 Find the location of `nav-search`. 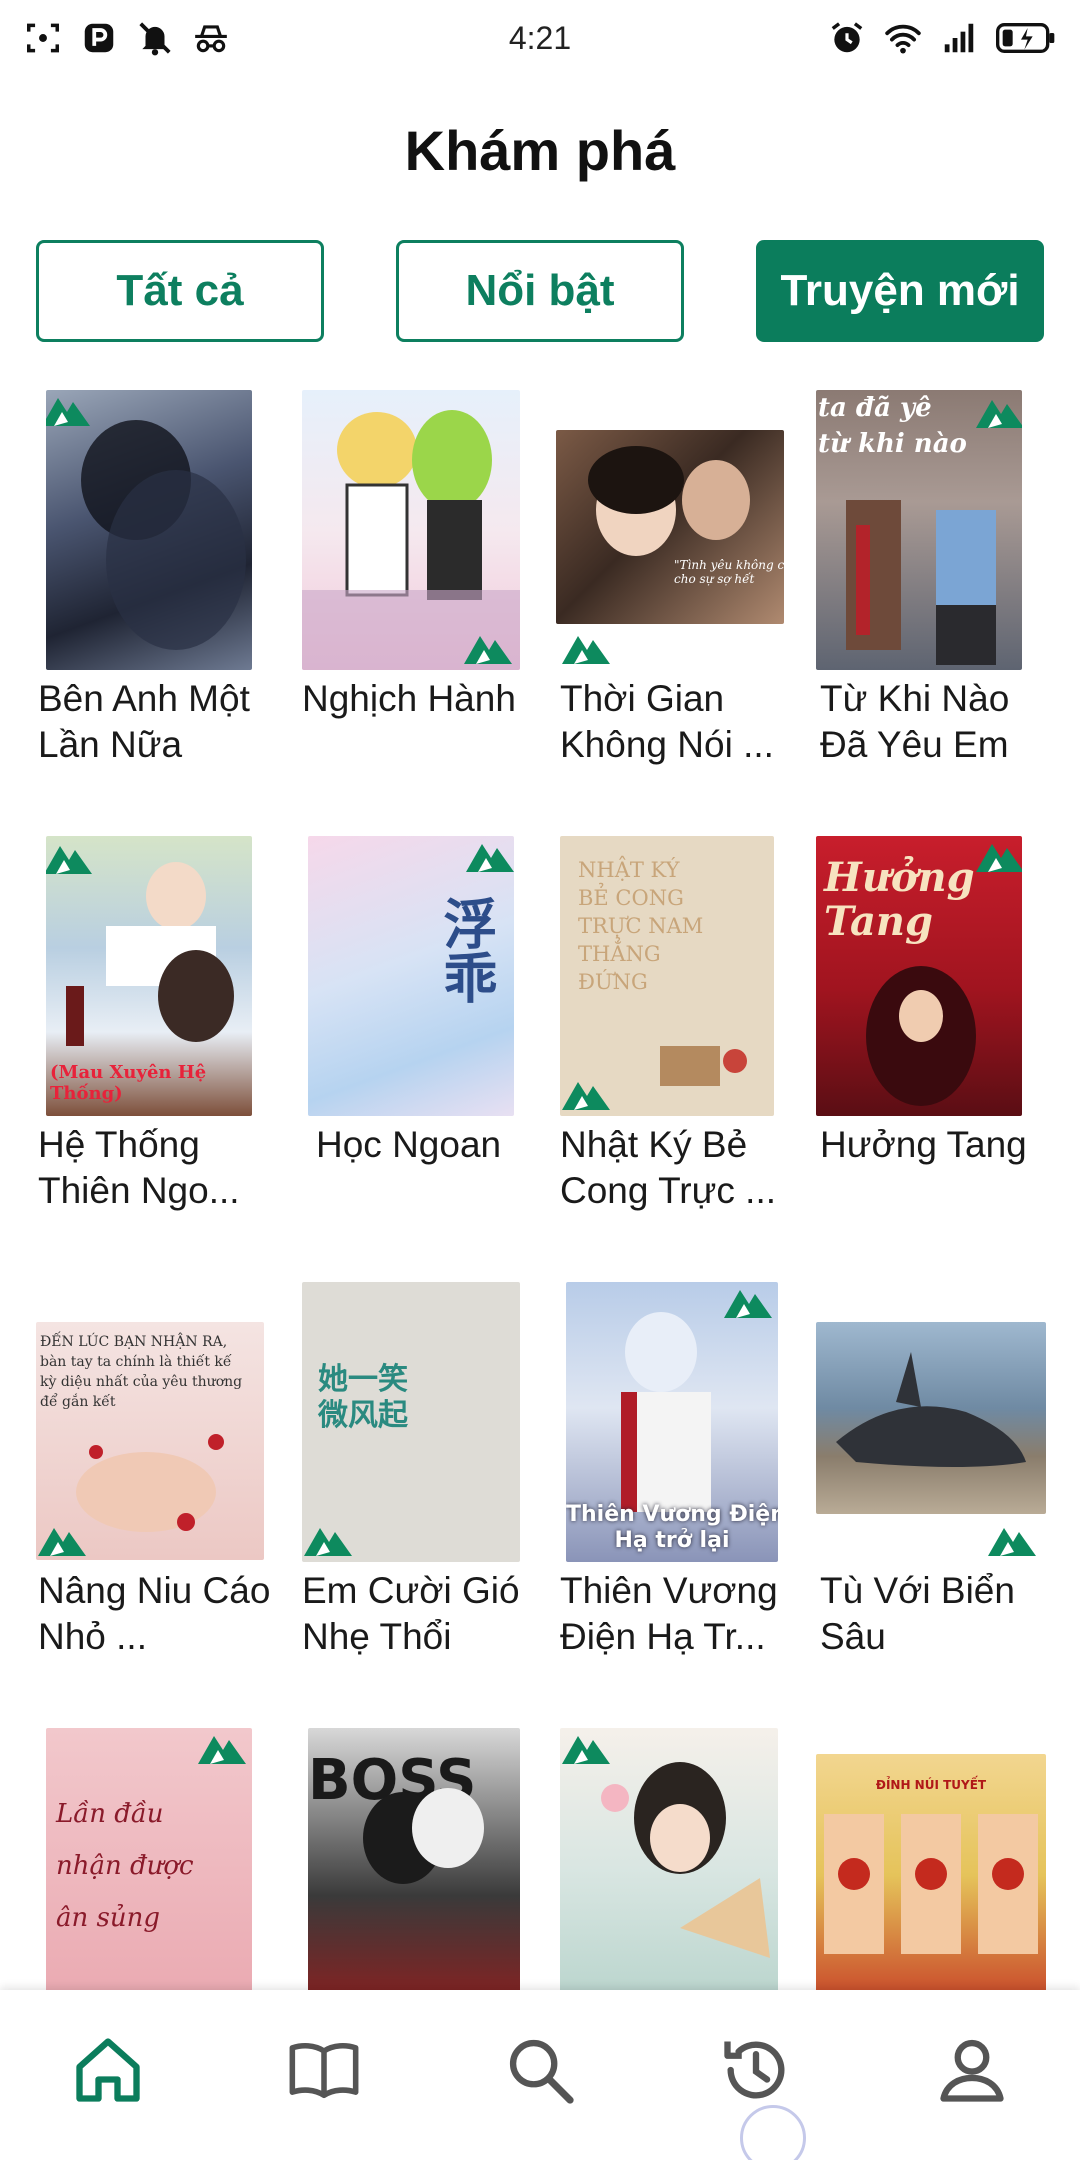

nav-search is located at coordinates (540, 2070).